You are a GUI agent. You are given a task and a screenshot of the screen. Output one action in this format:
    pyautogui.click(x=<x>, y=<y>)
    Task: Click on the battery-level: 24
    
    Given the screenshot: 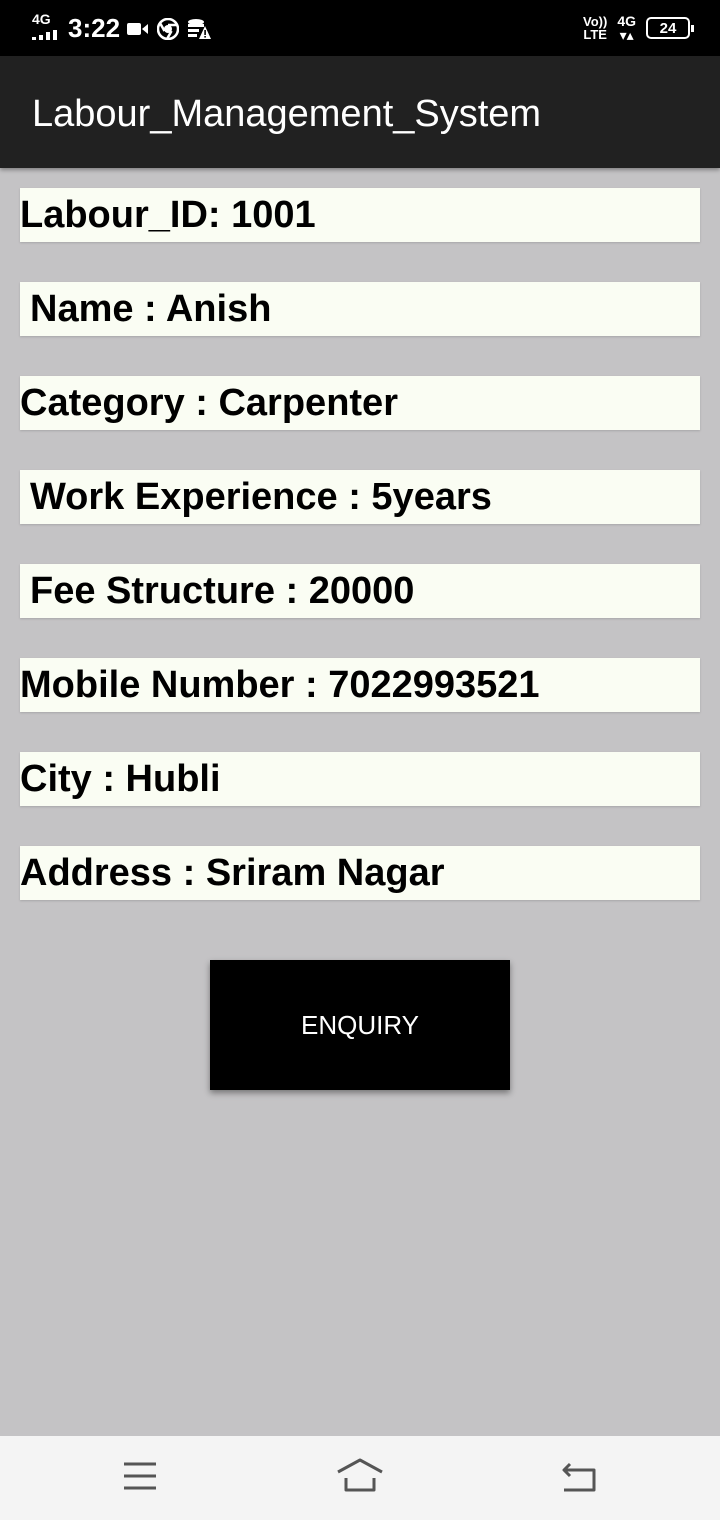 What is the action you would take?
    pyautogui.click(x=668, y=28)
    